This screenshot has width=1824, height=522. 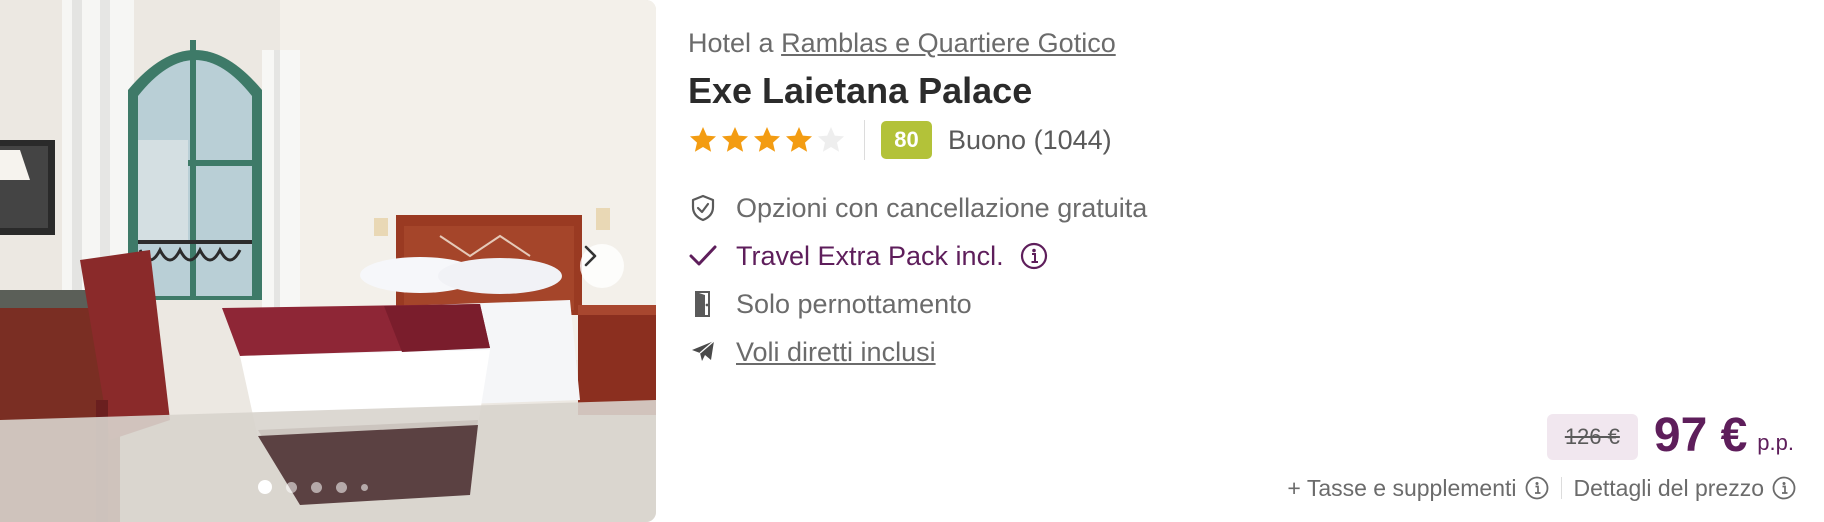 I want to click on chevron-right-icon, so click(x=590, y=256).